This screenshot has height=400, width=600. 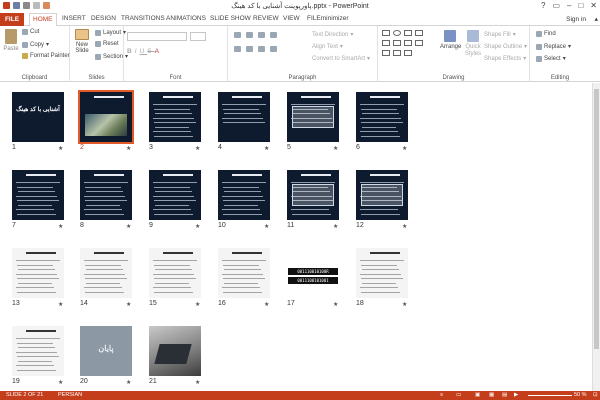 What do you see at coordinates (450, 40) in the screenshot?
I see `arrange-button: Arrange` at bounding box center [450, 40].